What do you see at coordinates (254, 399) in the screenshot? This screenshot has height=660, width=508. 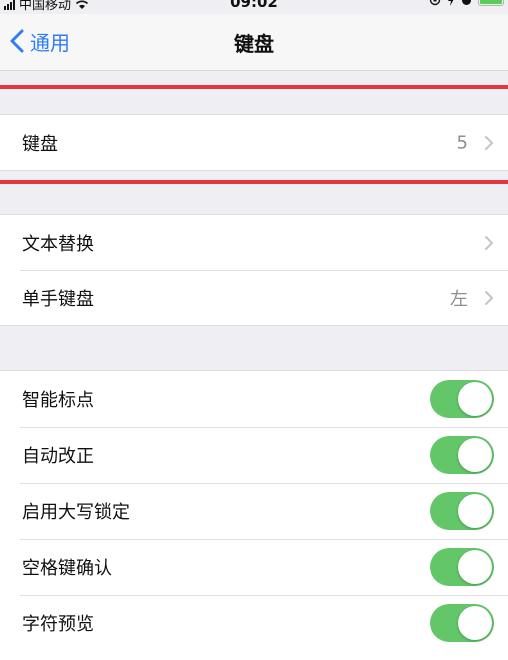 I see `smart-punctuation-cell: 智能标点` at bounding box center [254, 399].